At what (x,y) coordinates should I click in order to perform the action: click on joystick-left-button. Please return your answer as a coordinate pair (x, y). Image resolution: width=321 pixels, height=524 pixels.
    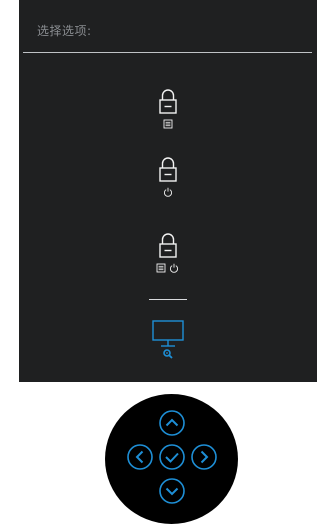
    Looking at the image, I should click on (140, 457).